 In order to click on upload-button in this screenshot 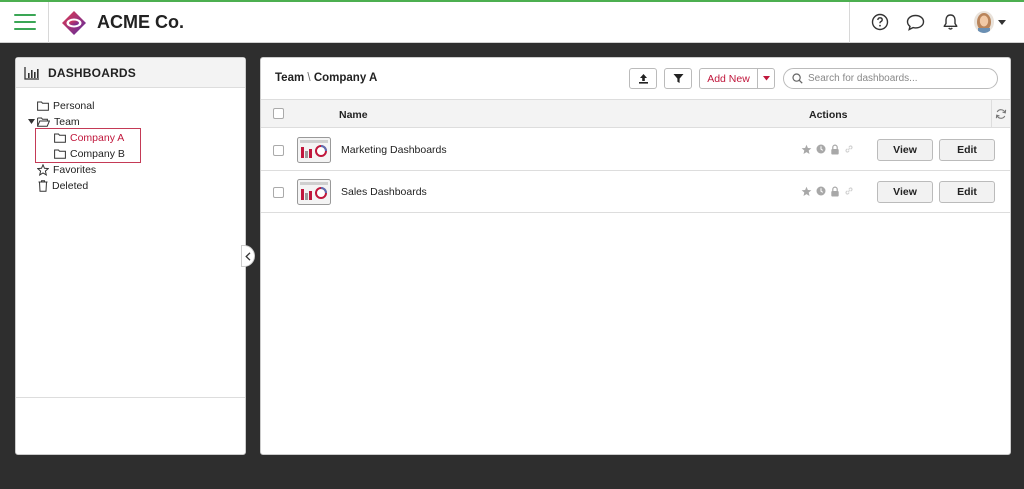, I will do `click(643, 78)`.